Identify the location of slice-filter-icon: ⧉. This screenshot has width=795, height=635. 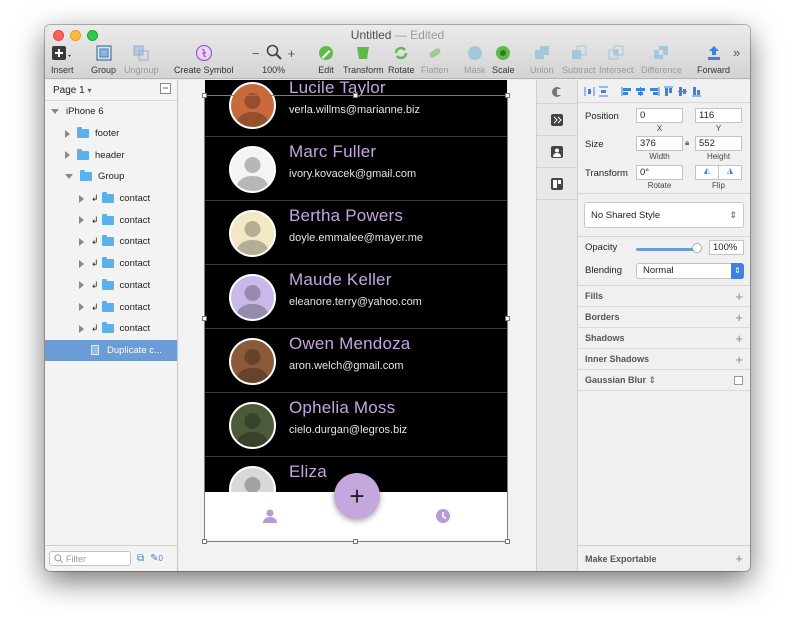
(140, 558).